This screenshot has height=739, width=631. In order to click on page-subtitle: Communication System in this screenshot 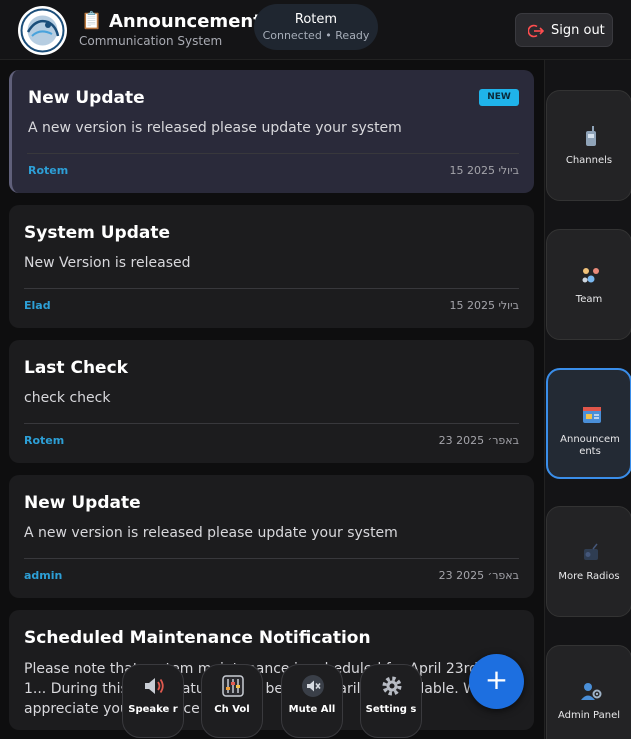, I will do `click(151, 41)`.